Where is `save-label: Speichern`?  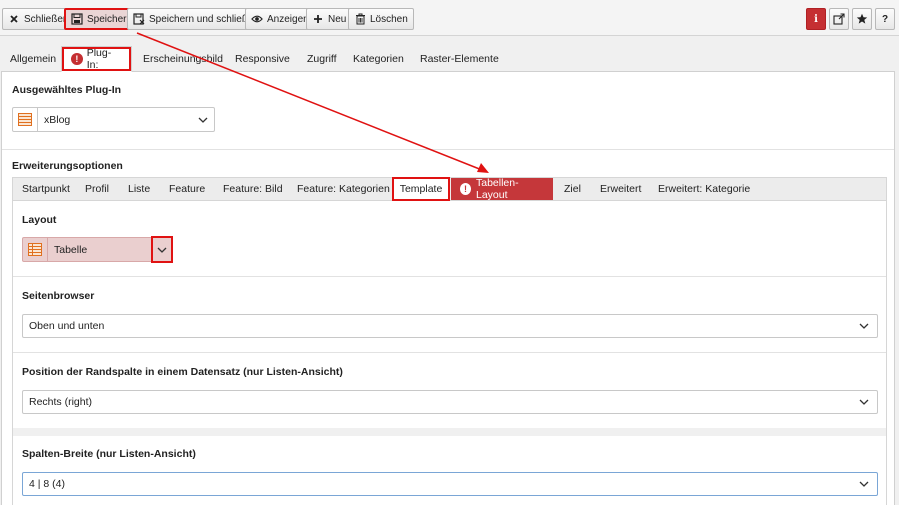 save-label: Speichern is located at coordinates (110, 19).